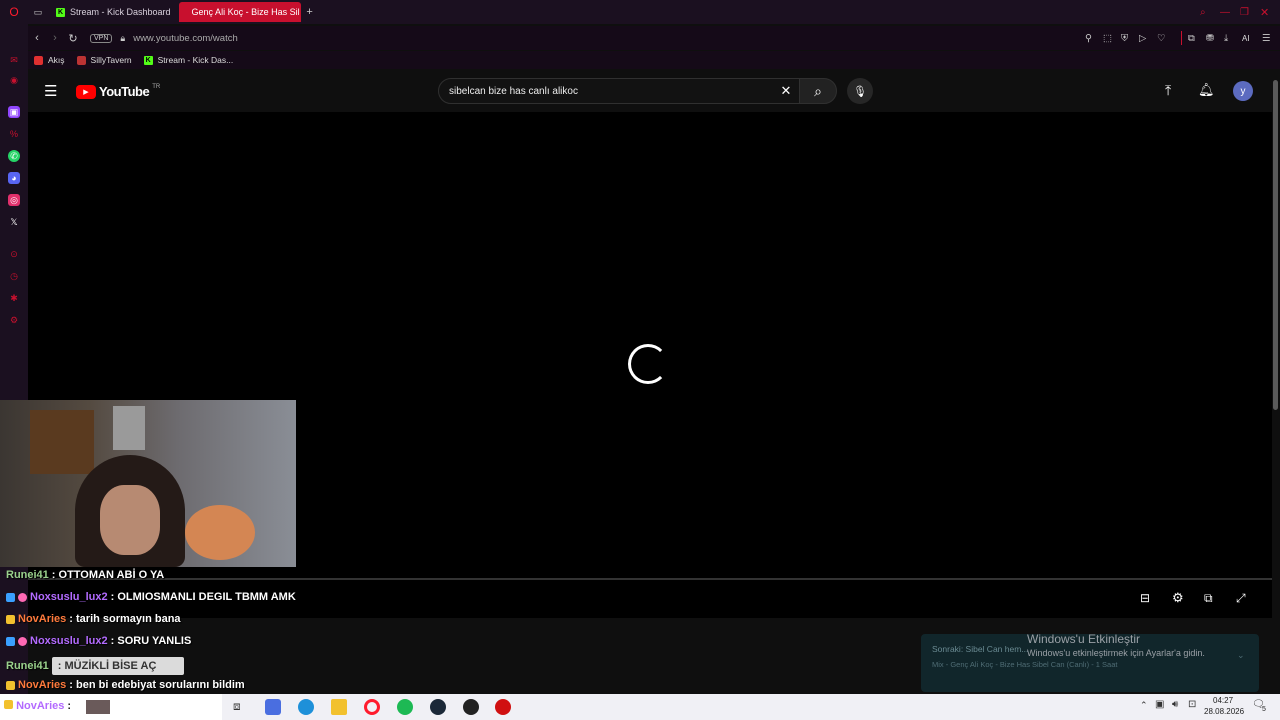 The width and height of the screenshot is (1280, 720). What do you see at coordinates (1215, 38) in the screenshot?
I see `account-icon: ⛃` at bounding box center [1215, 38].